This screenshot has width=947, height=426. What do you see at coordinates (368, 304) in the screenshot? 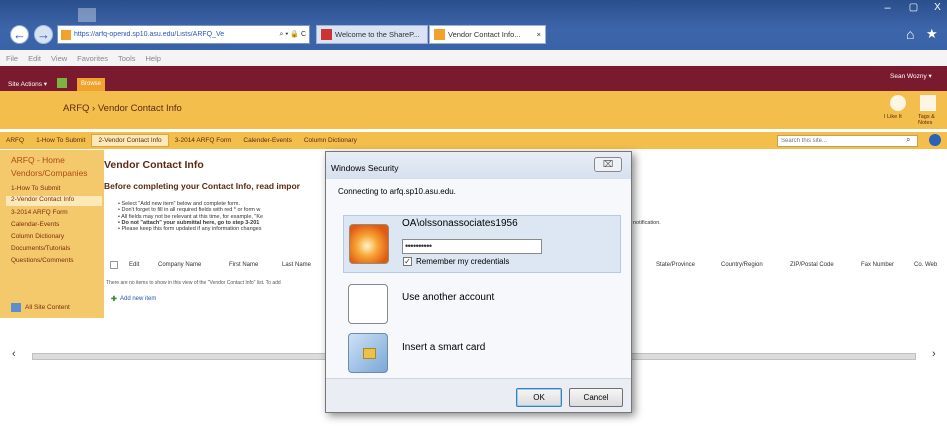
I see `blank-user-icon` at bounding box center [368, 304].